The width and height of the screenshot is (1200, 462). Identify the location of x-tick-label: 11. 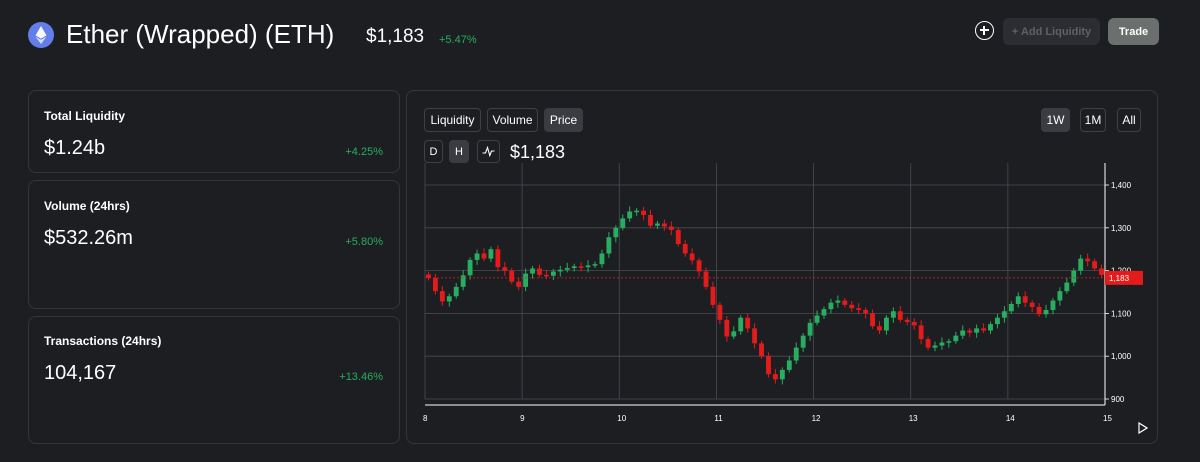
(718, 418).